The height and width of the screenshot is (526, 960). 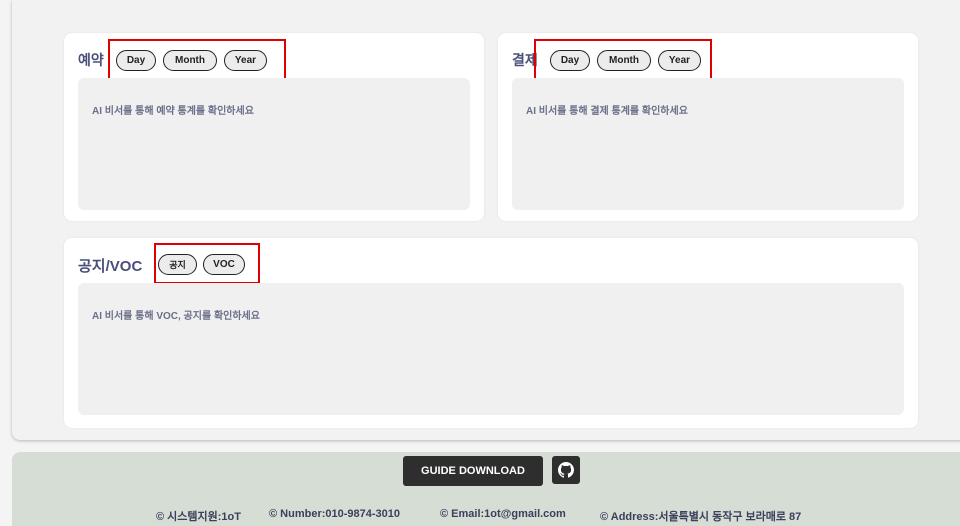 What do you see at coordinates (335, 514) in the screenshot?
I see `footer-phone: © Number:010-9874-3010` at bounding box center [335, 514].